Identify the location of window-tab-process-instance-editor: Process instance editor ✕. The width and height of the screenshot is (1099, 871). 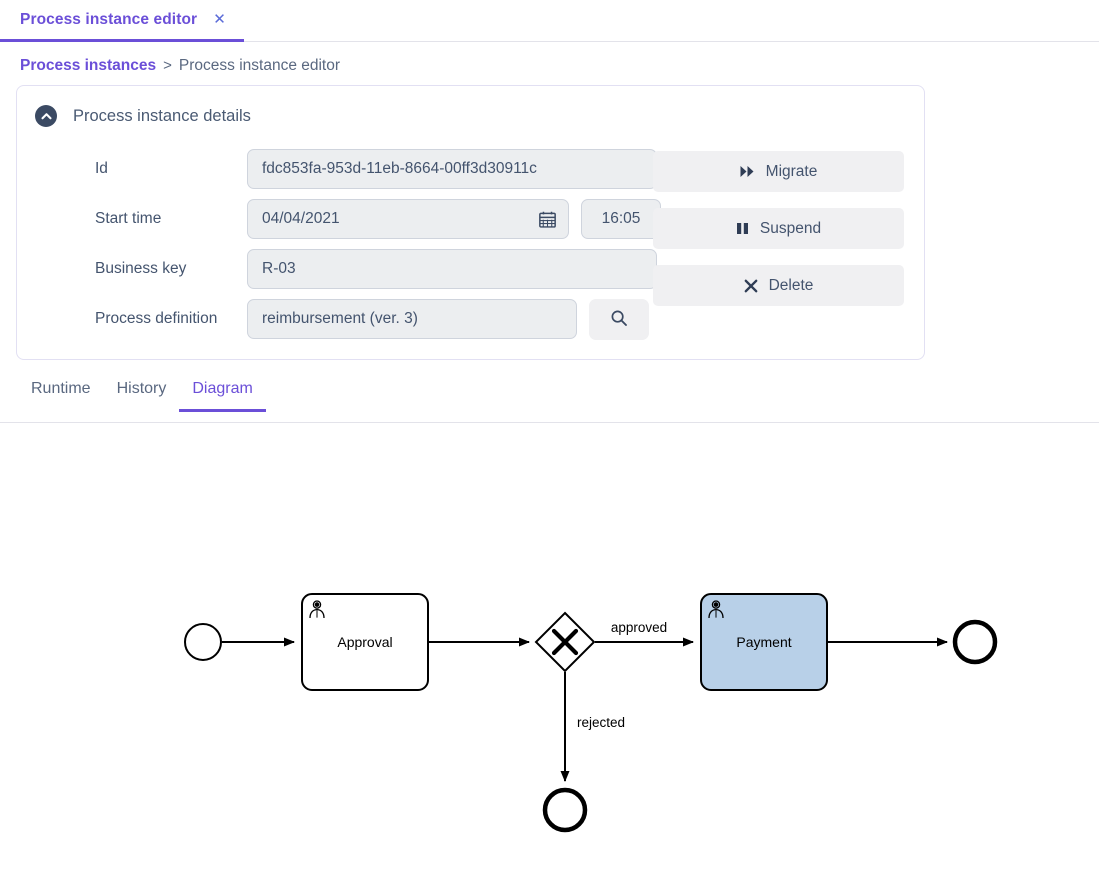
(122, 21).